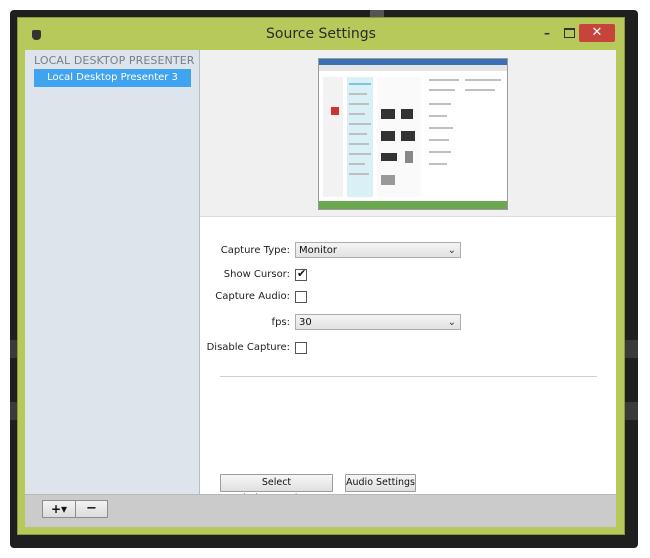 The image size is (650, 558). Describe the element at coordinates (408, 376) in the screenshot. I see `divider` at that location.